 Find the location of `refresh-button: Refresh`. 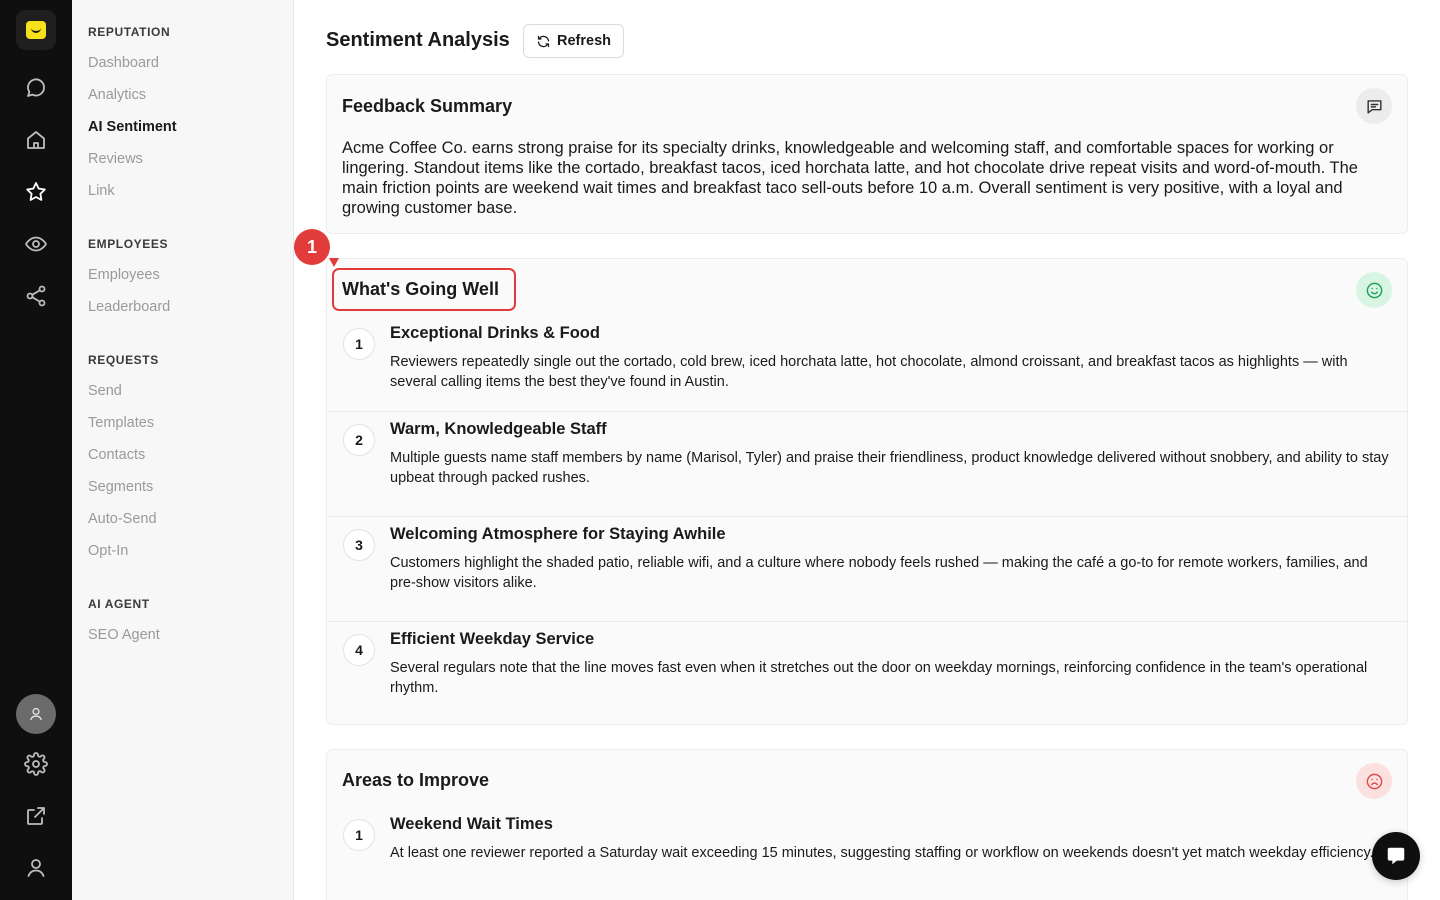

refresh-button: Refresh is located at coordinates (573, 41).